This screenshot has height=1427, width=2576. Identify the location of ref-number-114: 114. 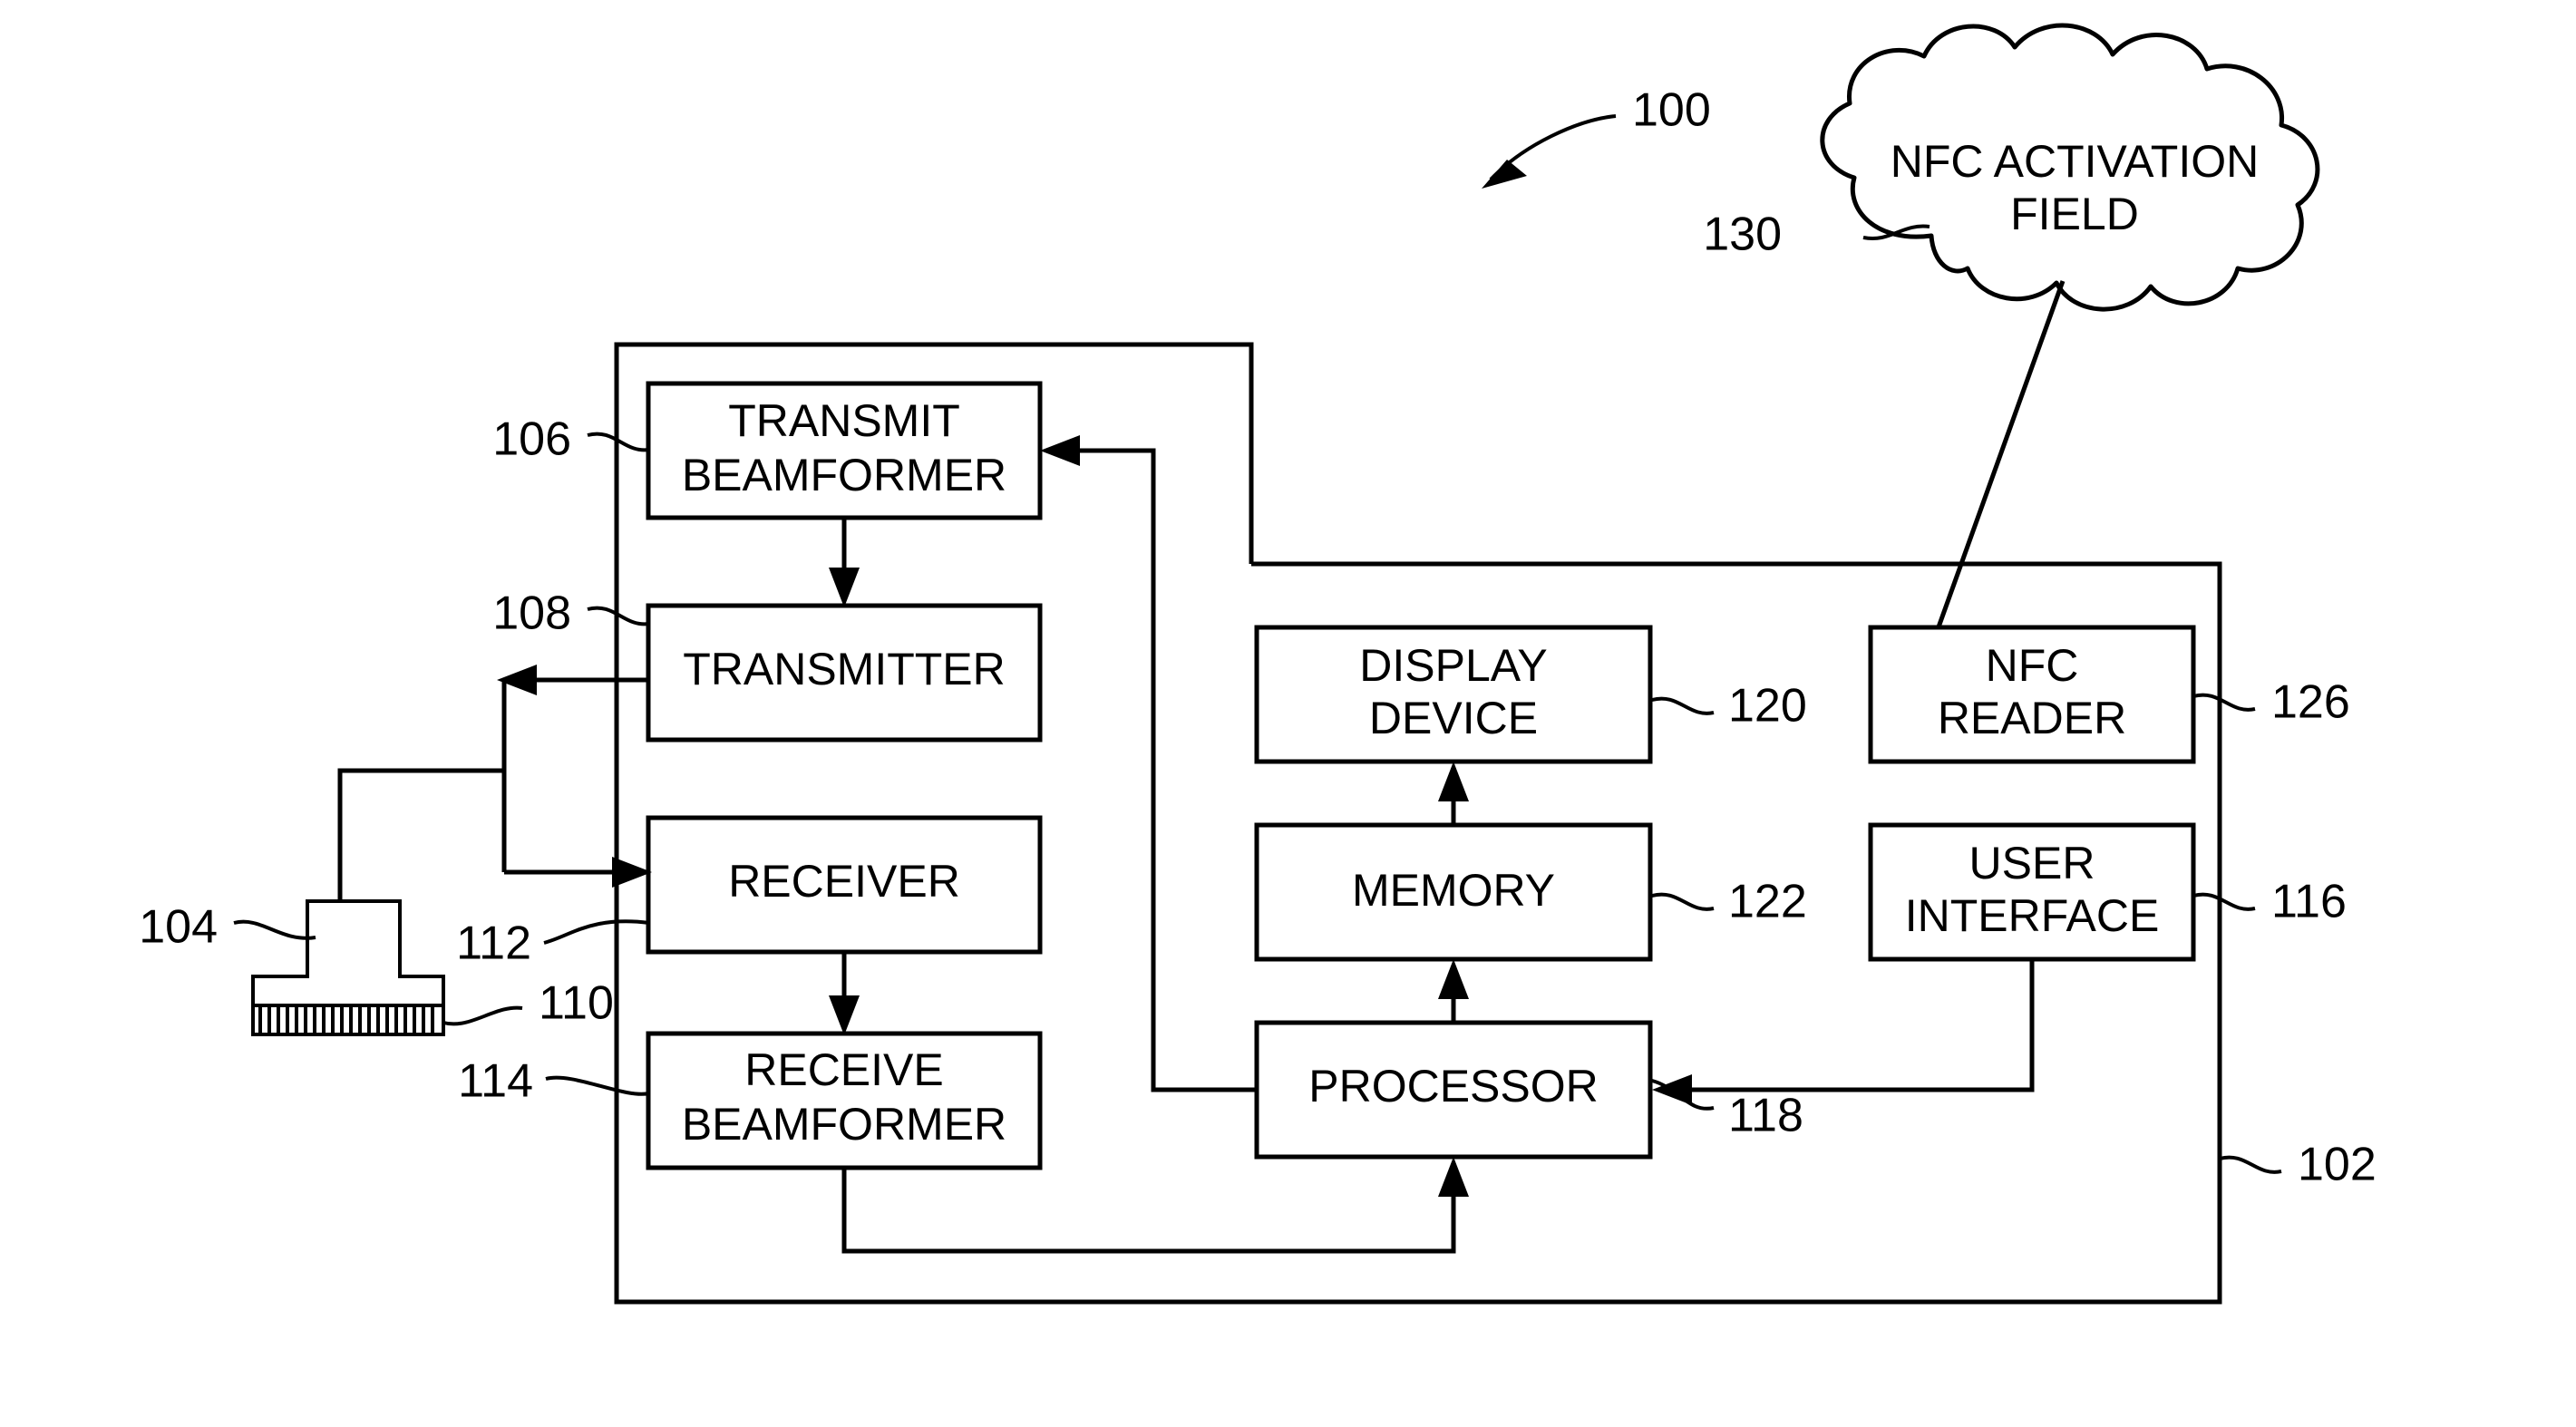
(495, 1082).